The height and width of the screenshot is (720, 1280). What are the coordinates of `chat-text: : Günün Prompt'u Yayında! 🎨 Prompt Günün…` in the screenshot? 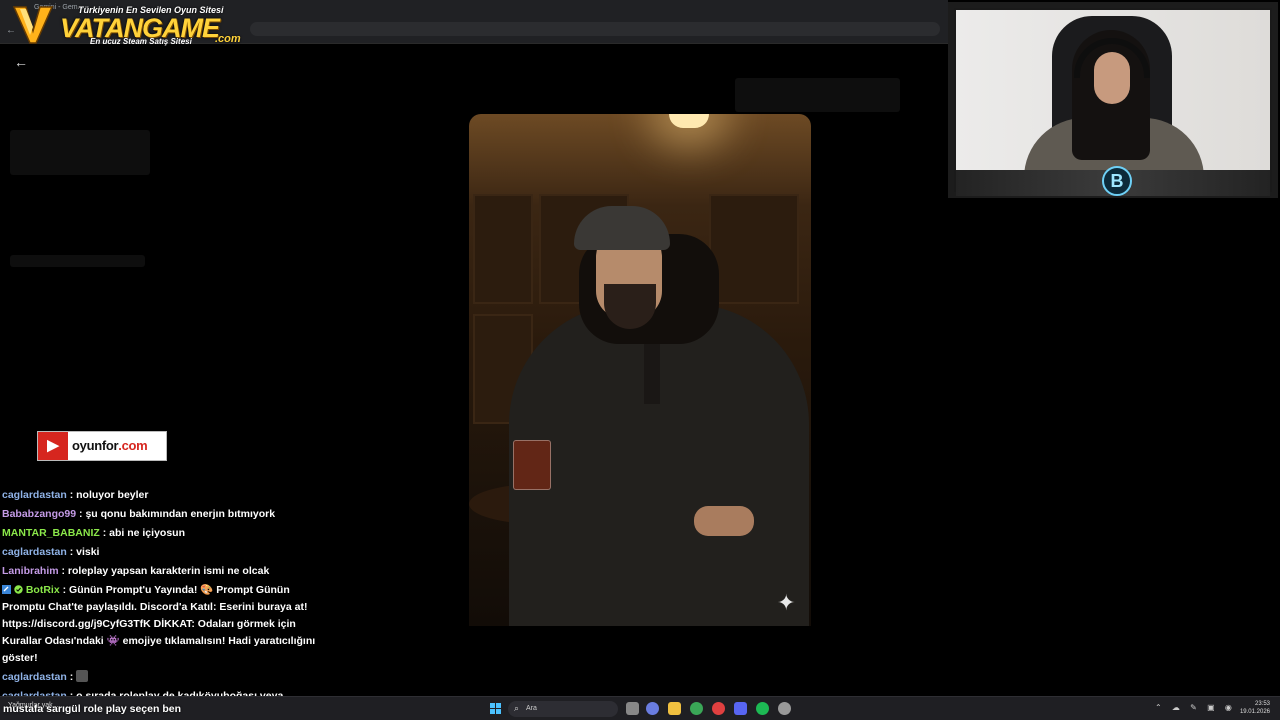 It's located at (159, 624).